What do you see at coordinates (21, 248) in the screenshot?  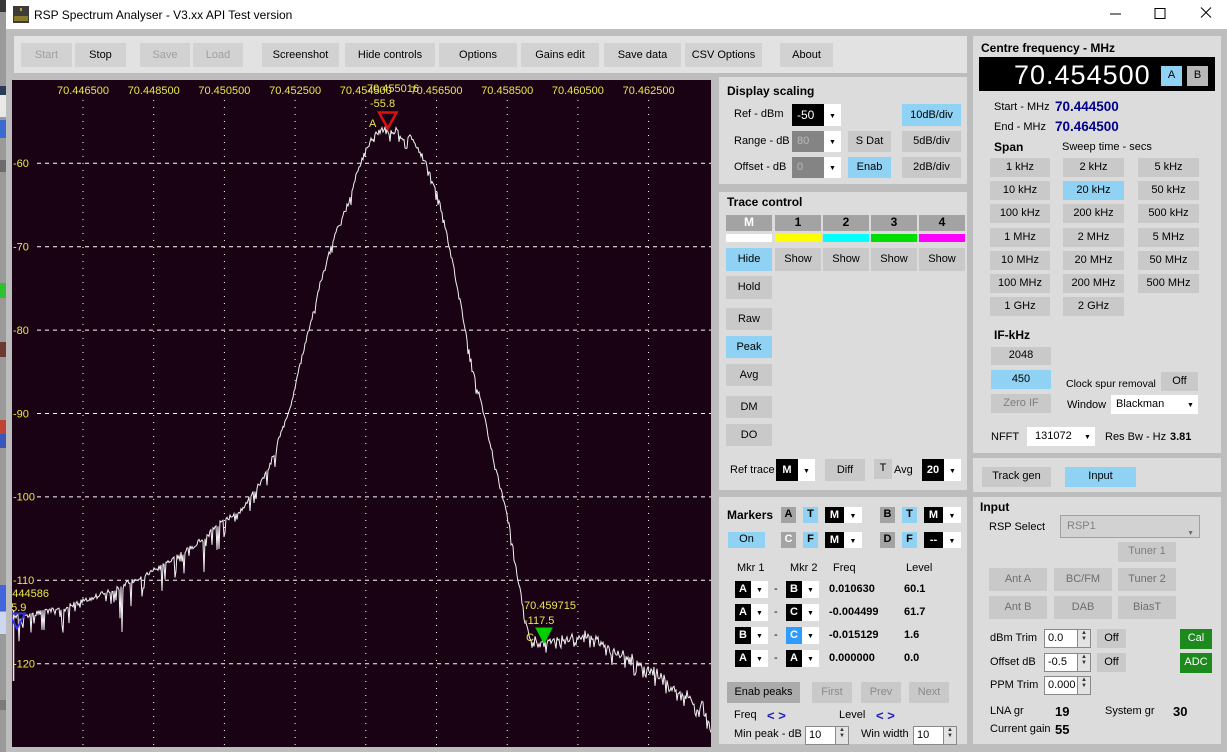 I see `svg-text: -70` at bounding box center [21, 248].